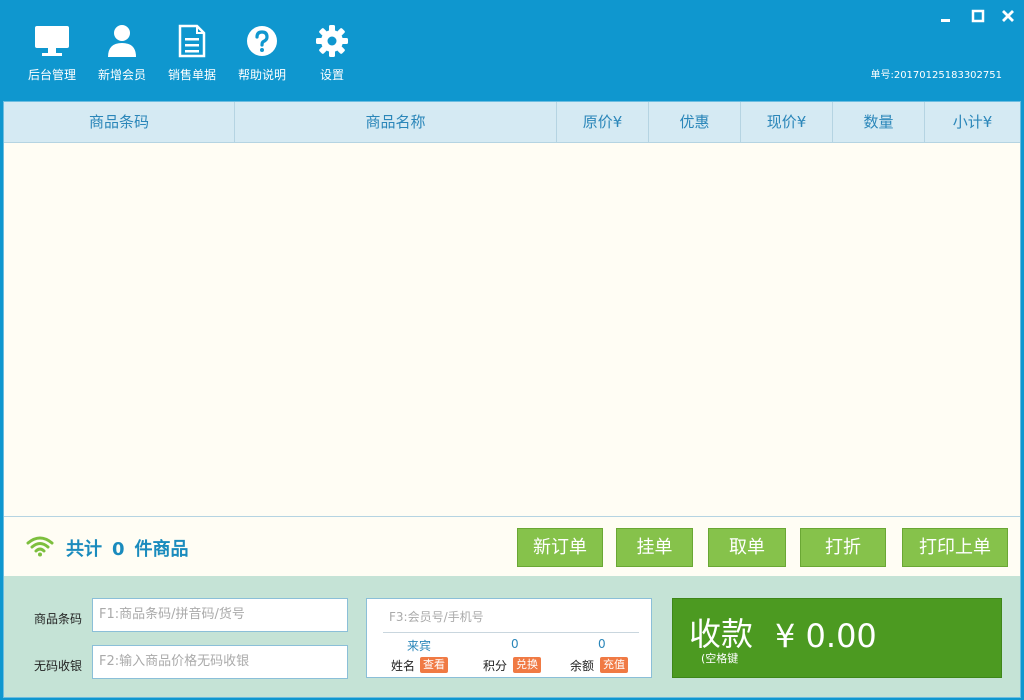 Image resolution: width=1024 pixels, height=700 pixels. I want to click on member-name-label: 姓名, so click(403, 666).